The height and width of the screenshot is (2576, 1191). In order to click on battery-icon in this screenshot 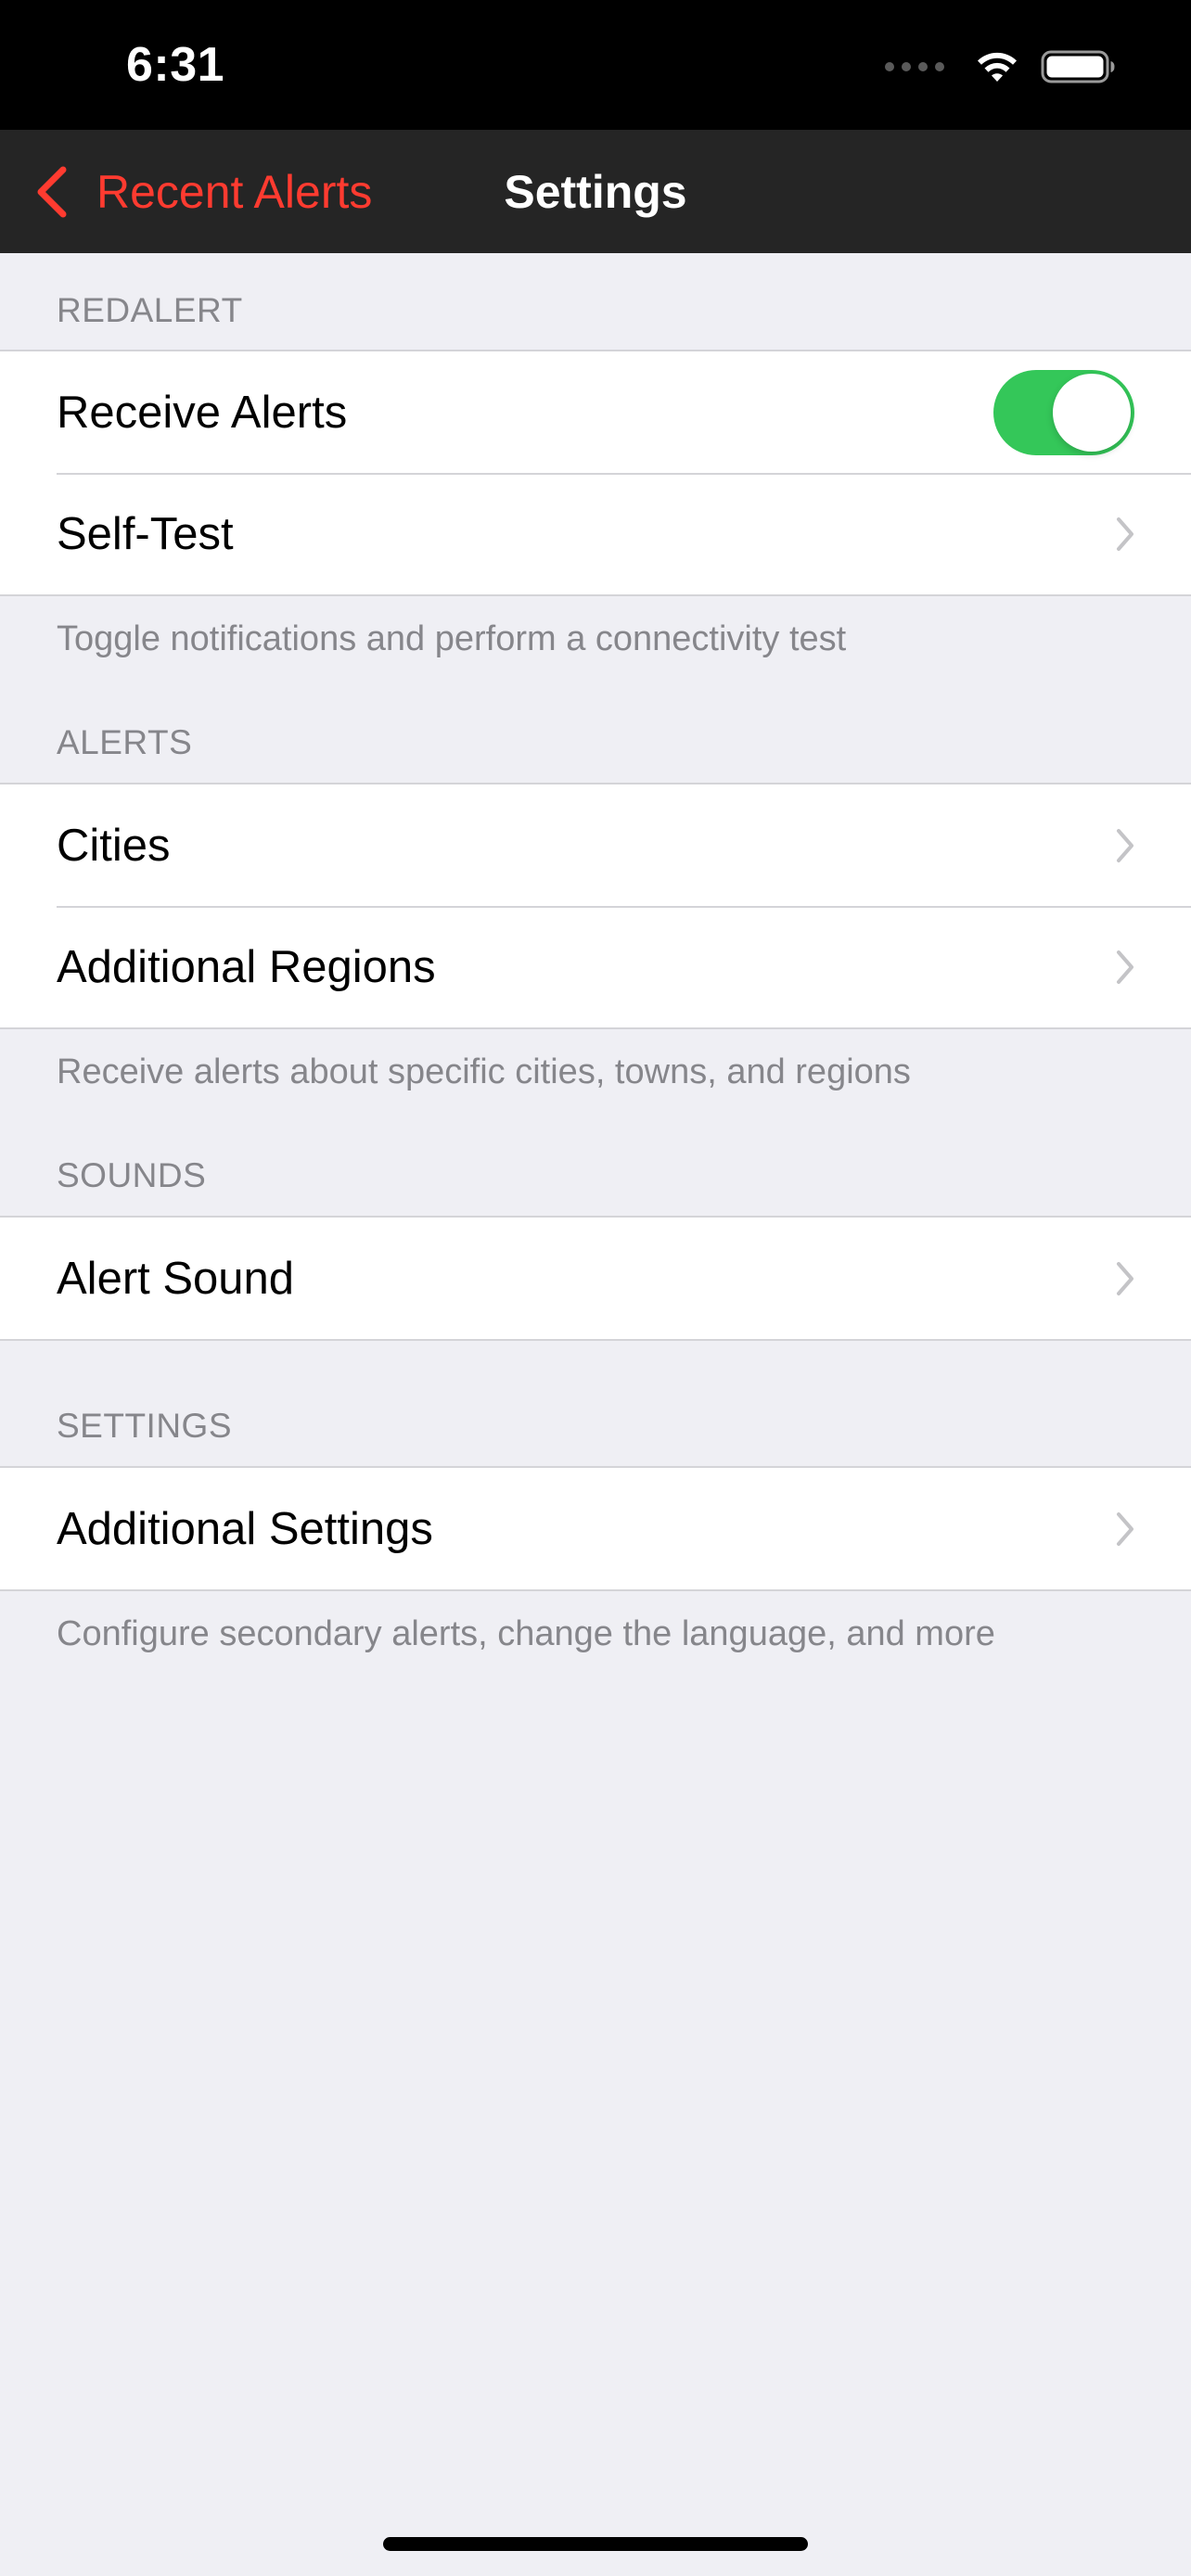, I will do `click(1078, 66)`.